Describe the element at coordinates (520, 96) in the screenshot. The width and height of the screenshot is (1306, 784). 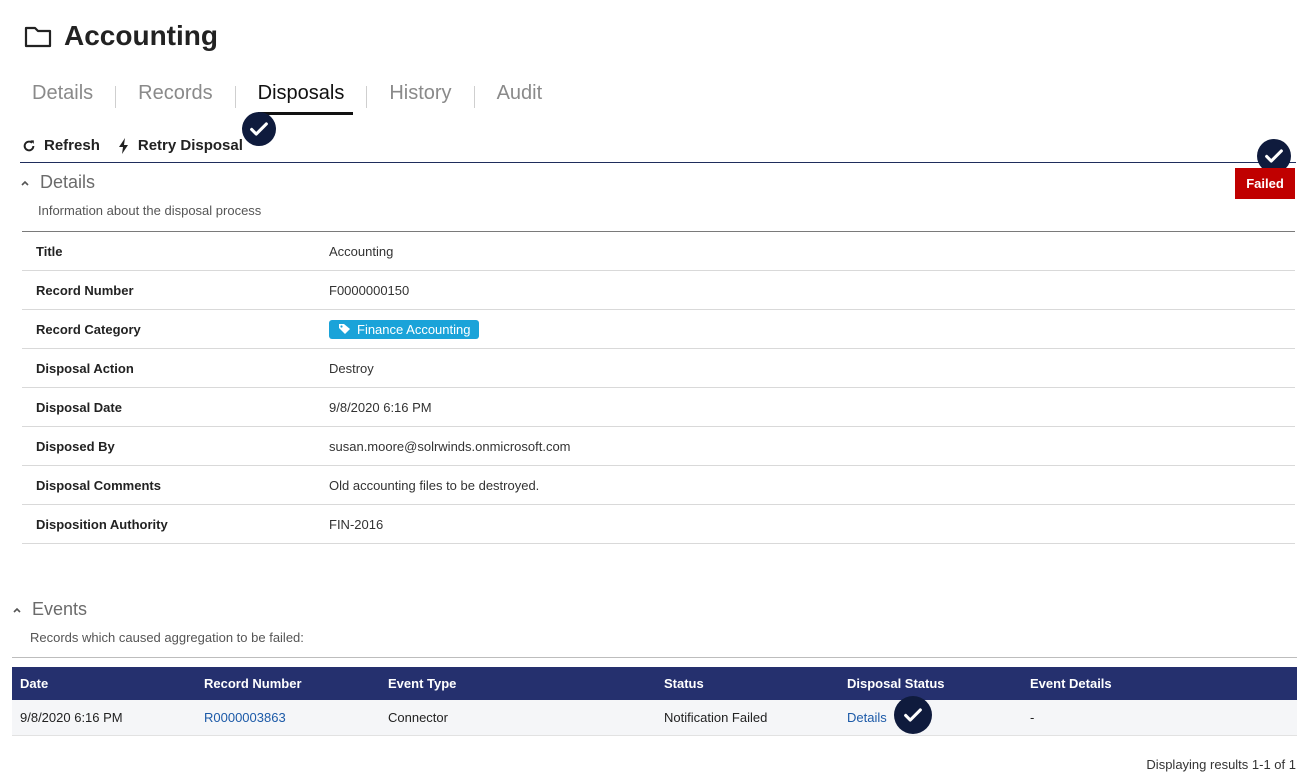
I see `tab-audit: Audit` at that location.